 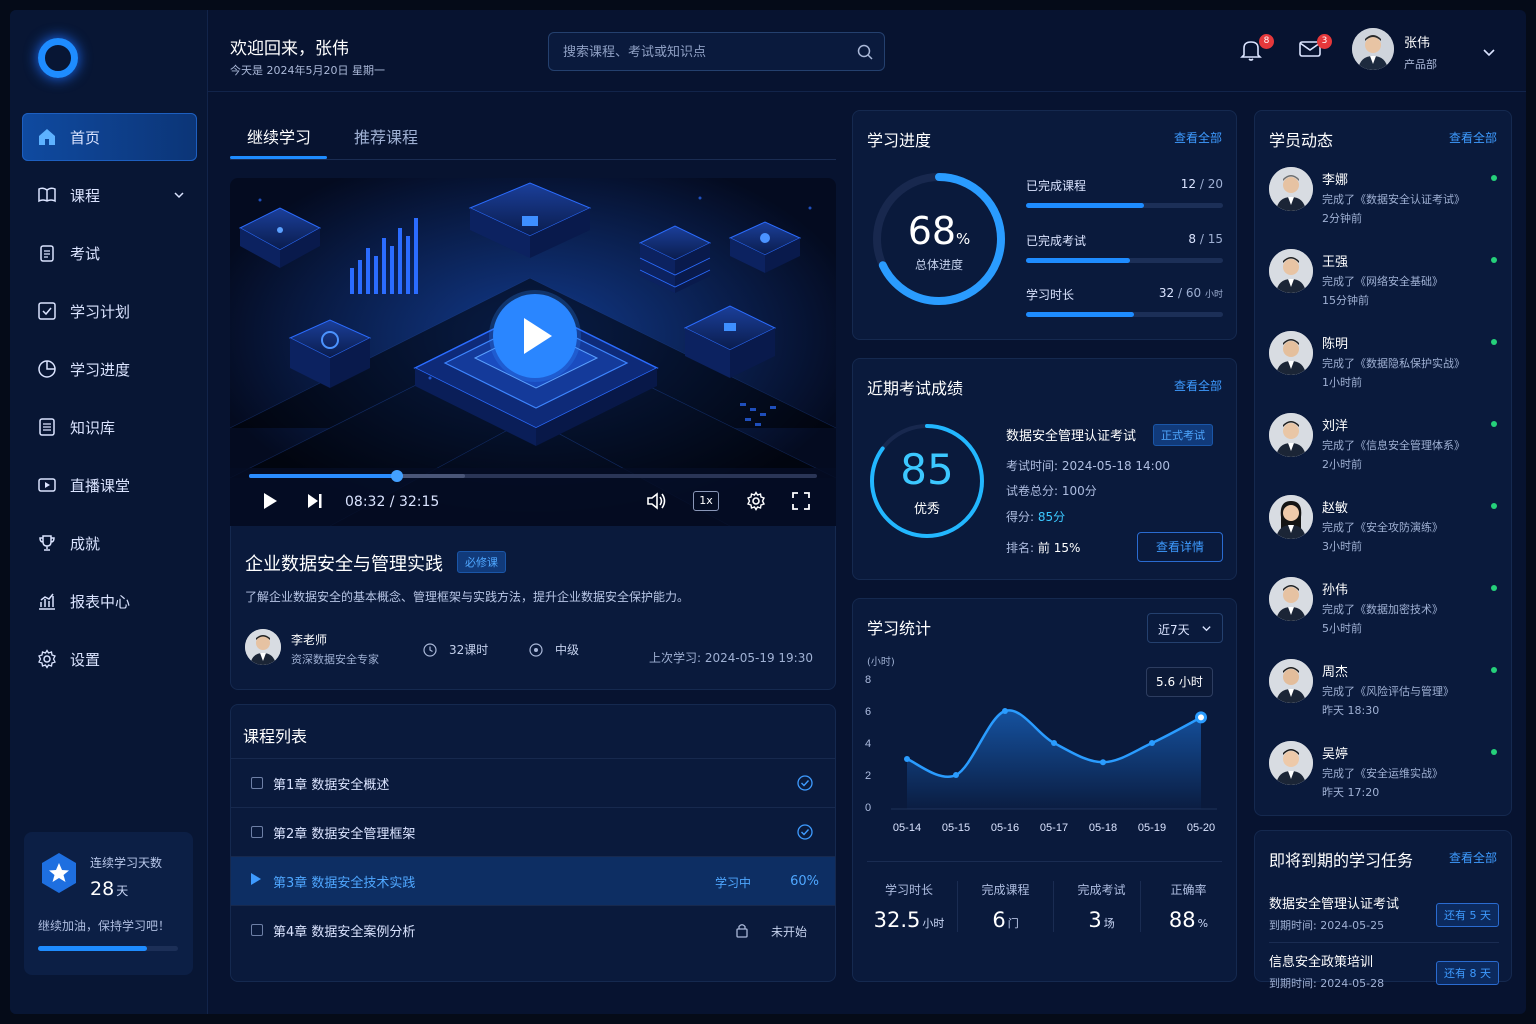 I want to click on exam-time: 考试时间: 2024-05-18 14:00, so click(x=1088, y=466).